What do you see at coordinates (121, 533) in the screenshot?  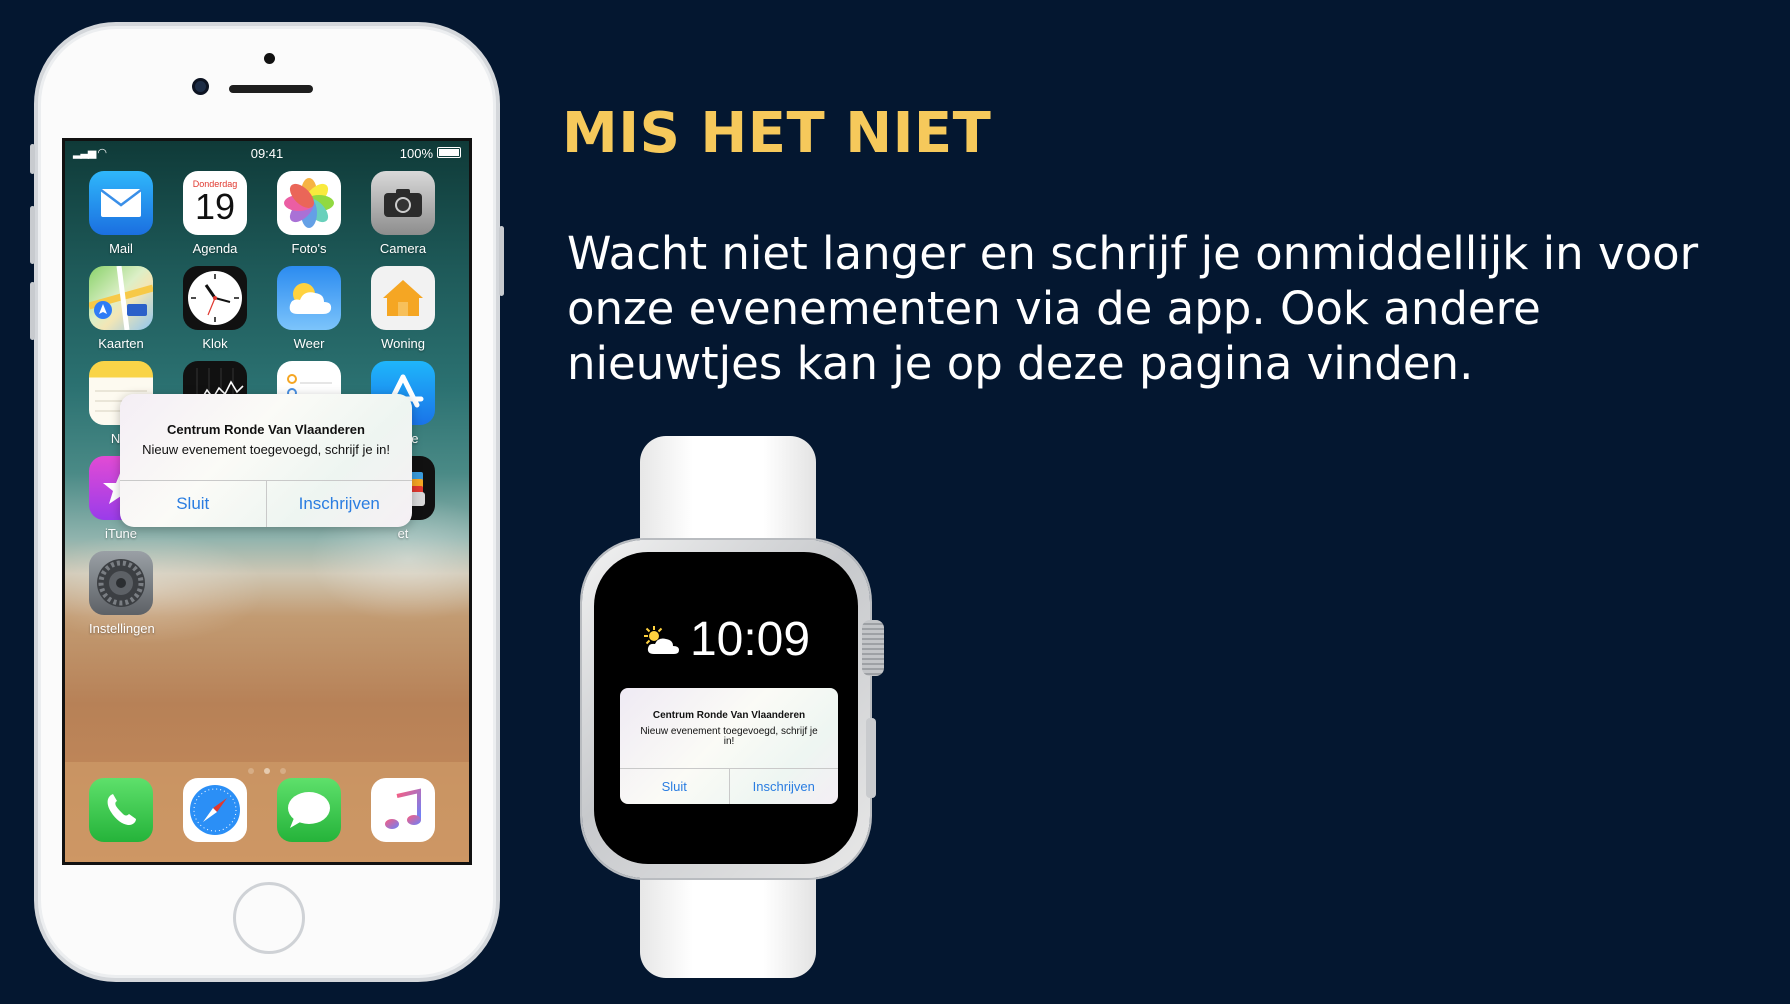 I see `app-label: iTune` at bounding box center [121, 533].